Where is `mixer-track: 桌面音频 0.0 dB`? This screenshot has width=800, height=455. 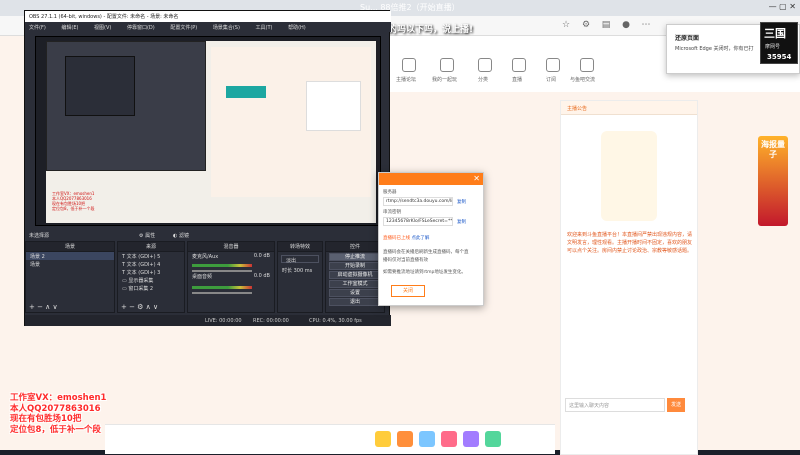 mixer-track: 桌面音频 0.0 dB is located at coordinates (231, 276).